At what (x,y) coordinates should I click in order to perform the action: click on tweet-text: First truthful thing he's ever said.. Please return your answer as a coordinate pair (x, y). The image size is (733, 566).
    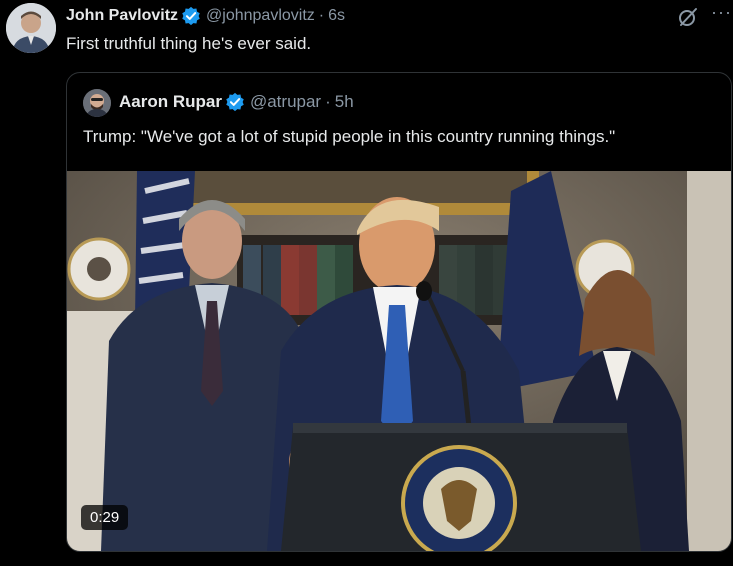
    Looking at the image, I should click on (189, 43).